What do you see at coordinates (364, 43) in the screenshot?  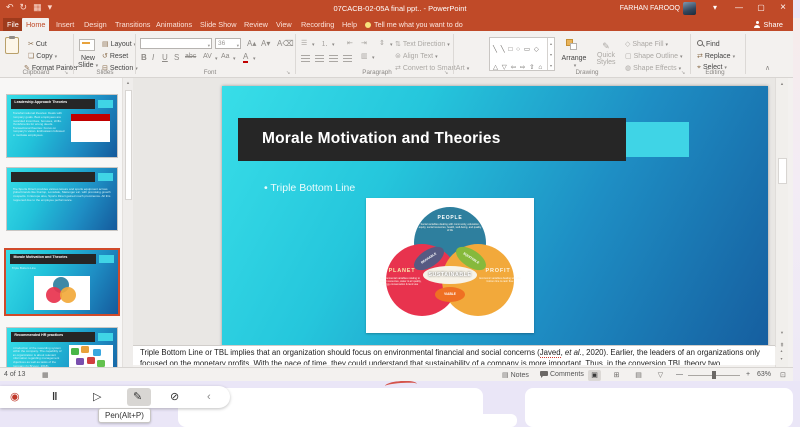 I see `increase-indent-icon: ⇥` at bounding box center [364, 43].